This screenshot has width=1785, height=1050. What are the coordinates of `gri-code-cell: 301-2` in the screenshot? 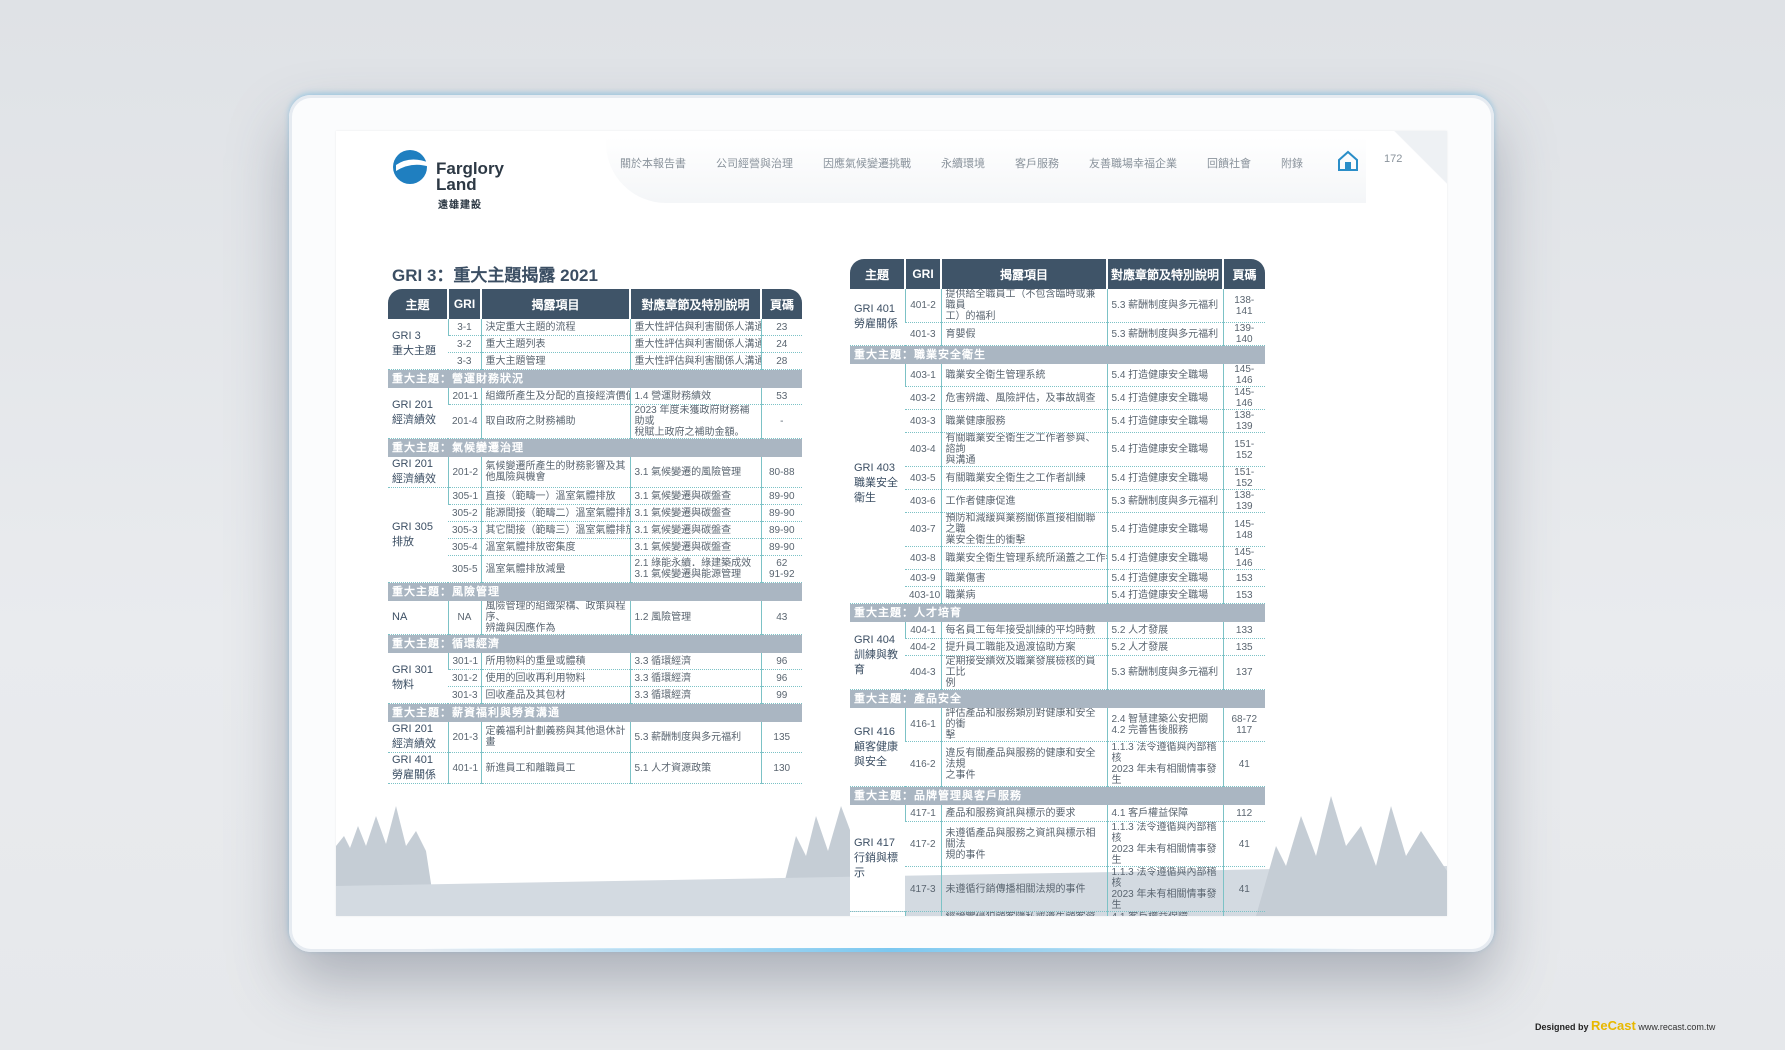 It's located at (464, 678).